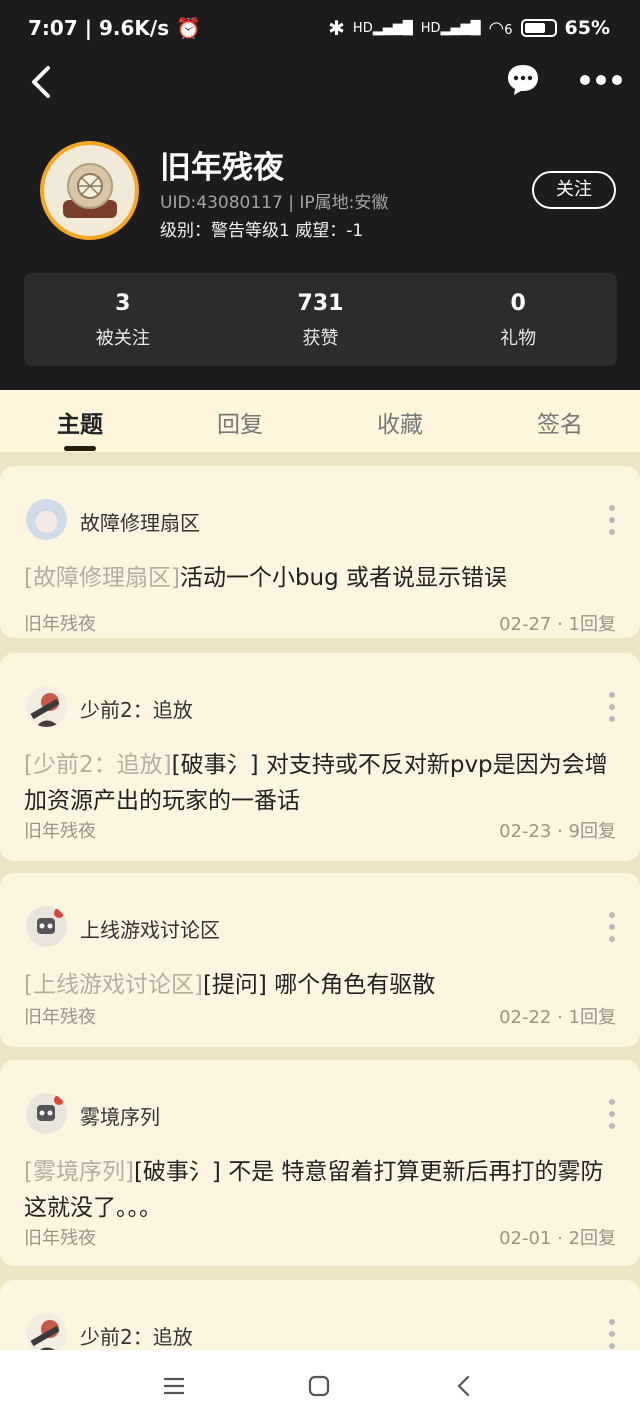 This screenshot has height=1422, width=640. What do you see at coordinates (557, 624) in the screenshot?
I see `post-meta: 02-27 · 1回复` at bounding box center [557, 624].